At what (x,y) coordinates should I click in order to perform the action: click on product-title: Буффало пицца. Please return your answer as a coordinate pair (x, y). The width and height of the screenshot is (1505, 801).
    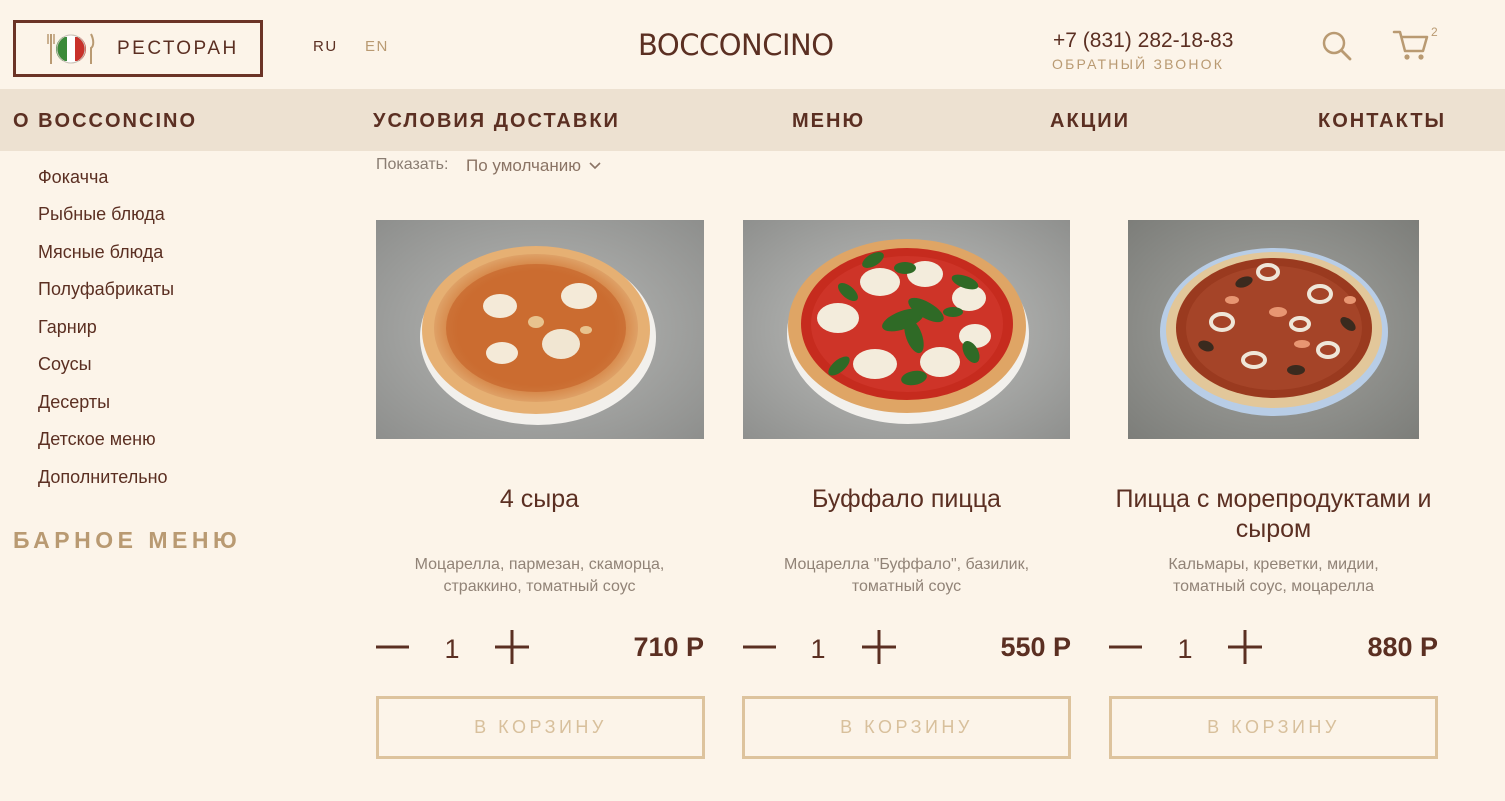
    Looking at the image, I should click on (906, 499).